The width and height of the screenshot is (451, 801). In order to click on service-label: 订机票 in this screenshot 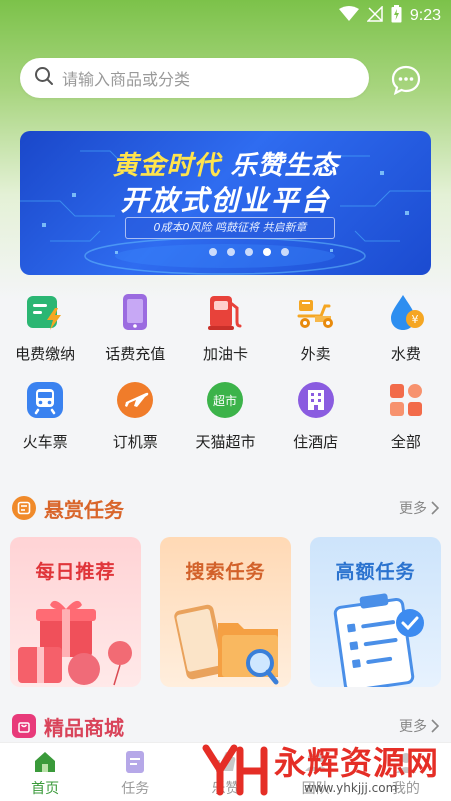, I will do `click(135, 442)`.